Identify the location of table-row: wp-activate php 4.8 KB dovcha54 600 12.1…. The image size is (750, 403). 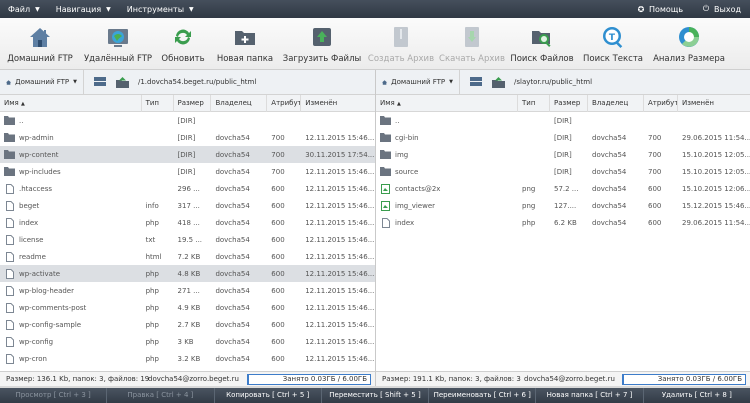
(187, 273).